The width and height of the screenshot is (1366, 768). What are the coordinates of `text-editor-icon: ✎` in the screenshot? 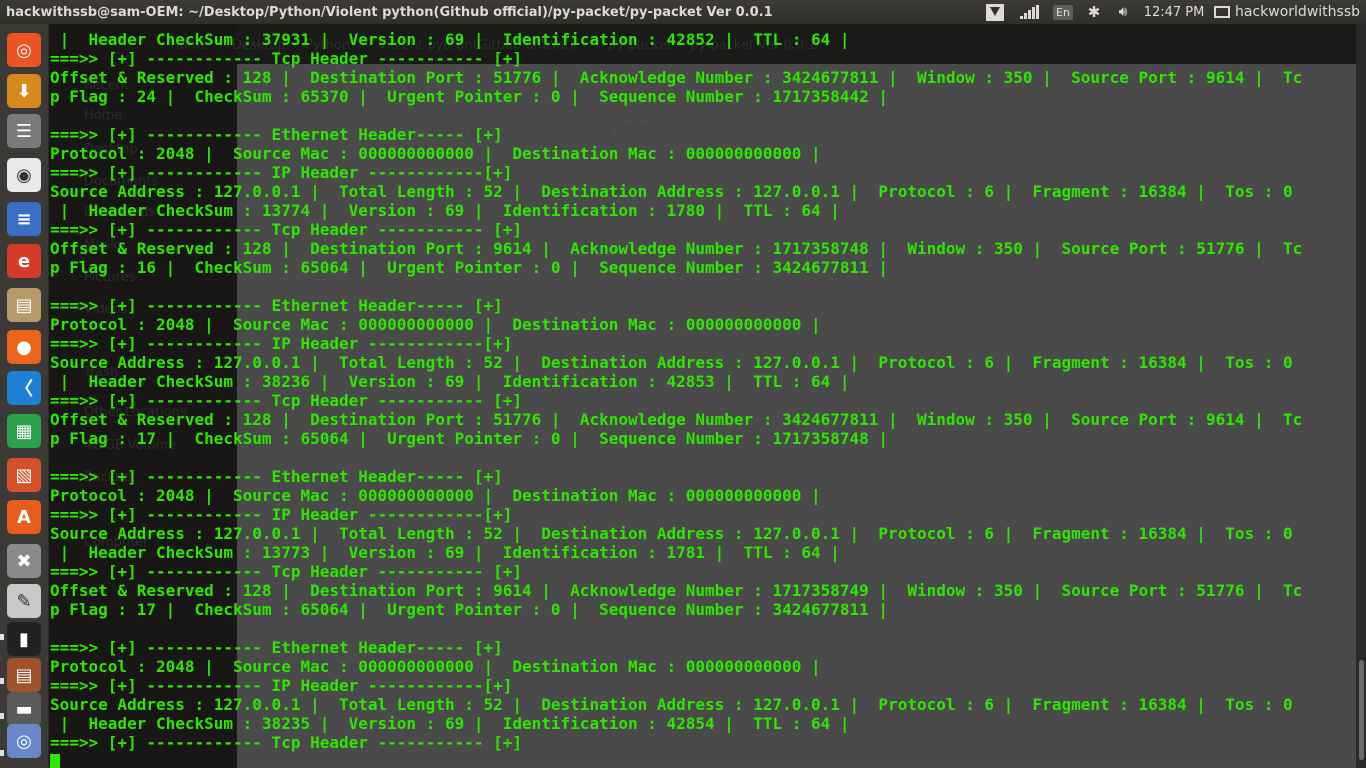 It's located at (24, 601).